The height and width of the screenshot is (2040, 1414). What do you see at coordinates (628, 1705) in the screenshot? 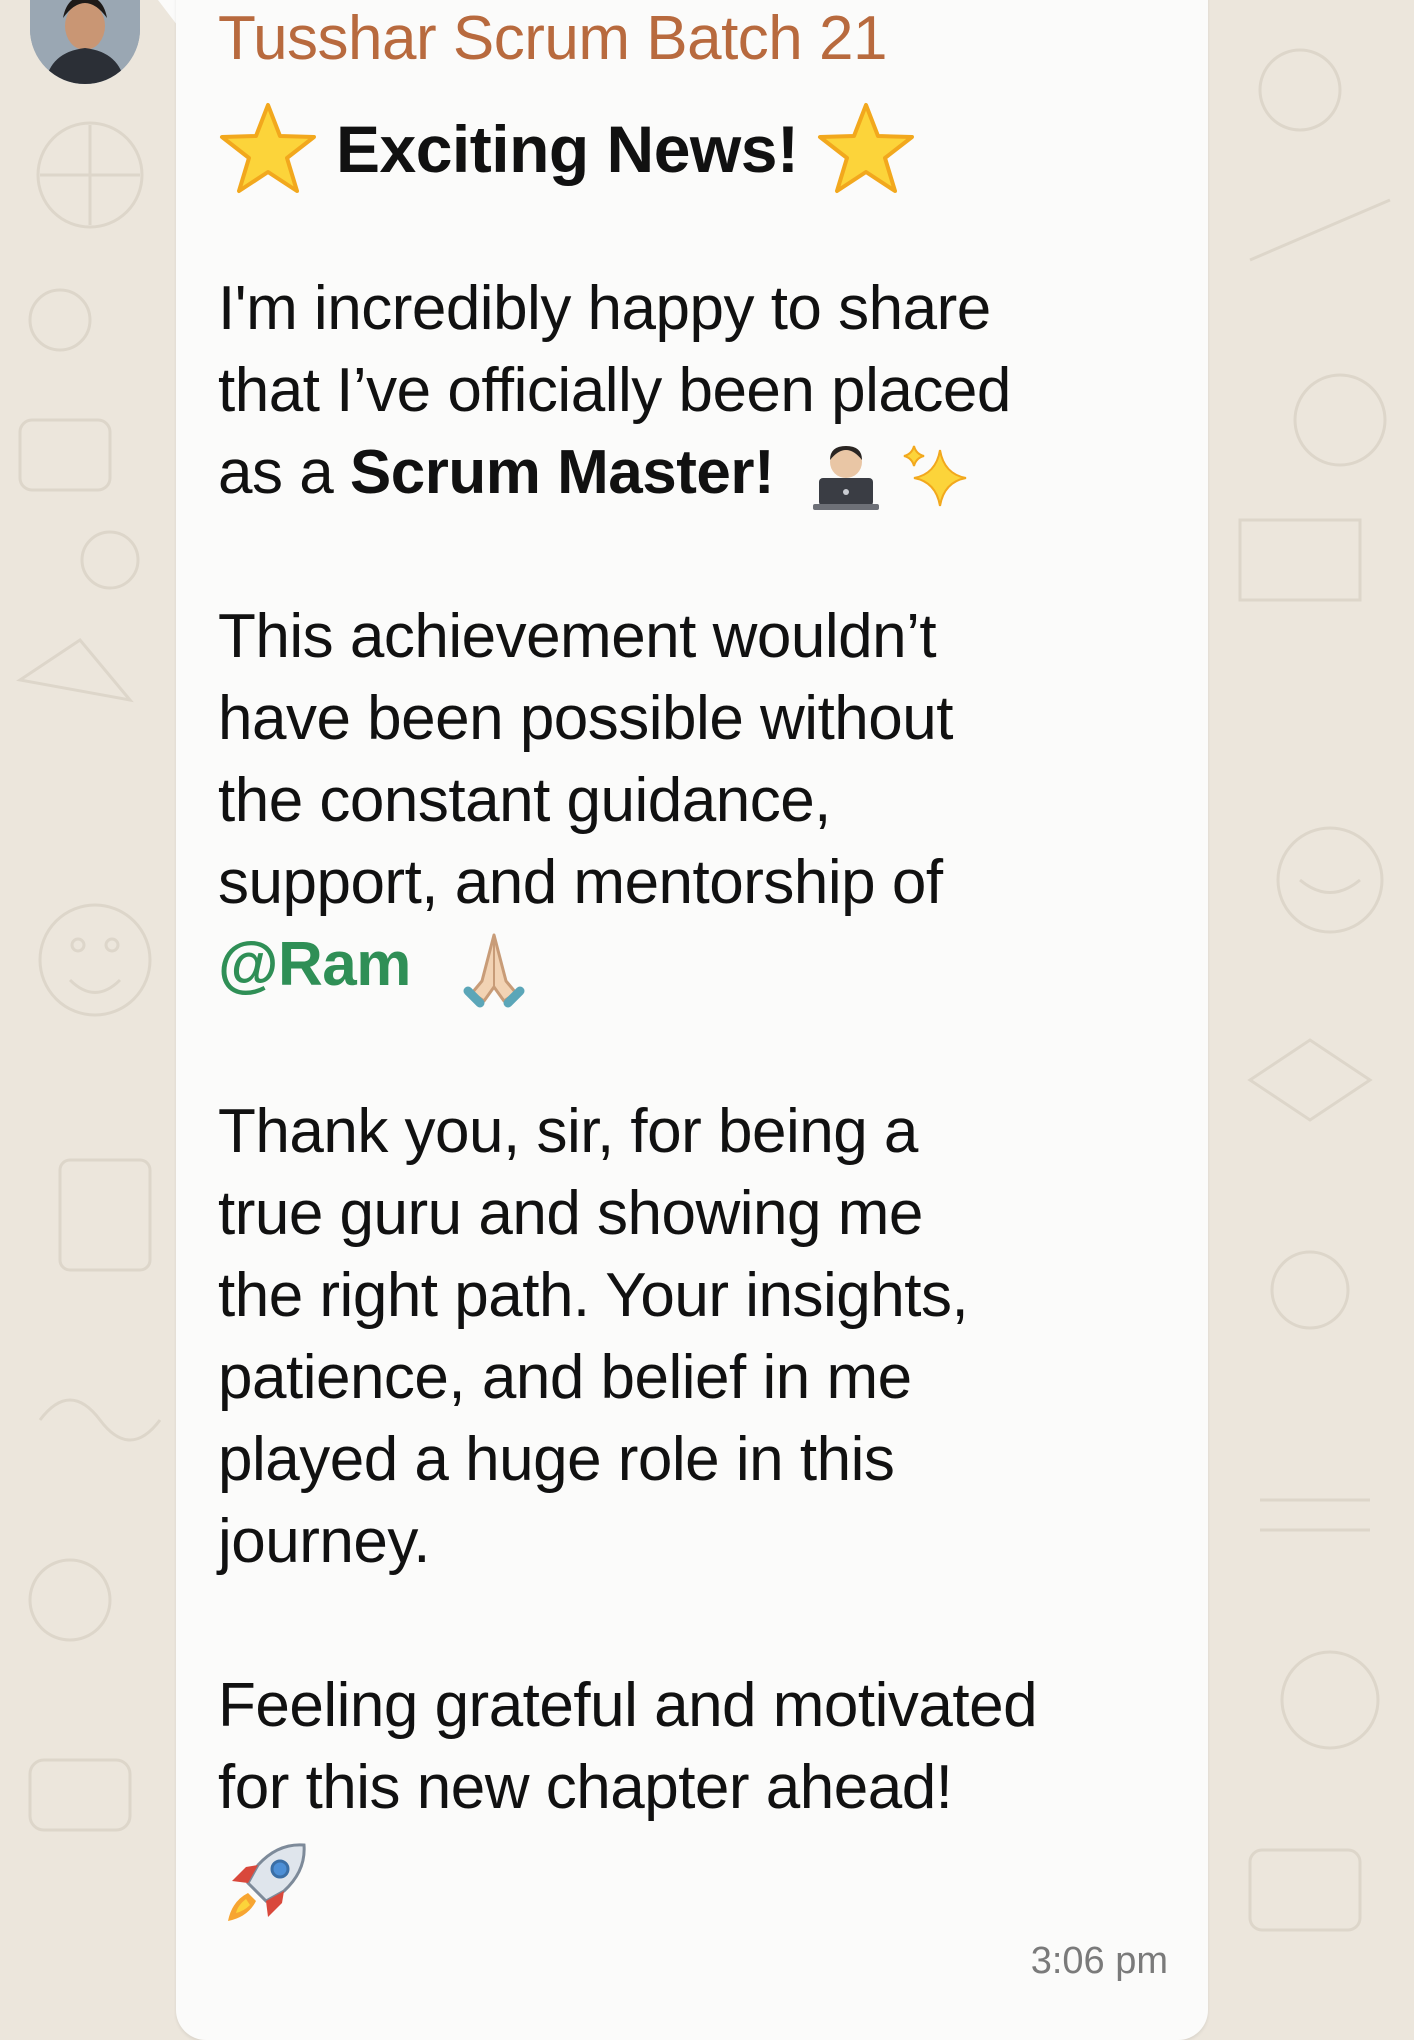
I see `text-line: Feeling grateful and motivated` at bounding box center [628, 1705].